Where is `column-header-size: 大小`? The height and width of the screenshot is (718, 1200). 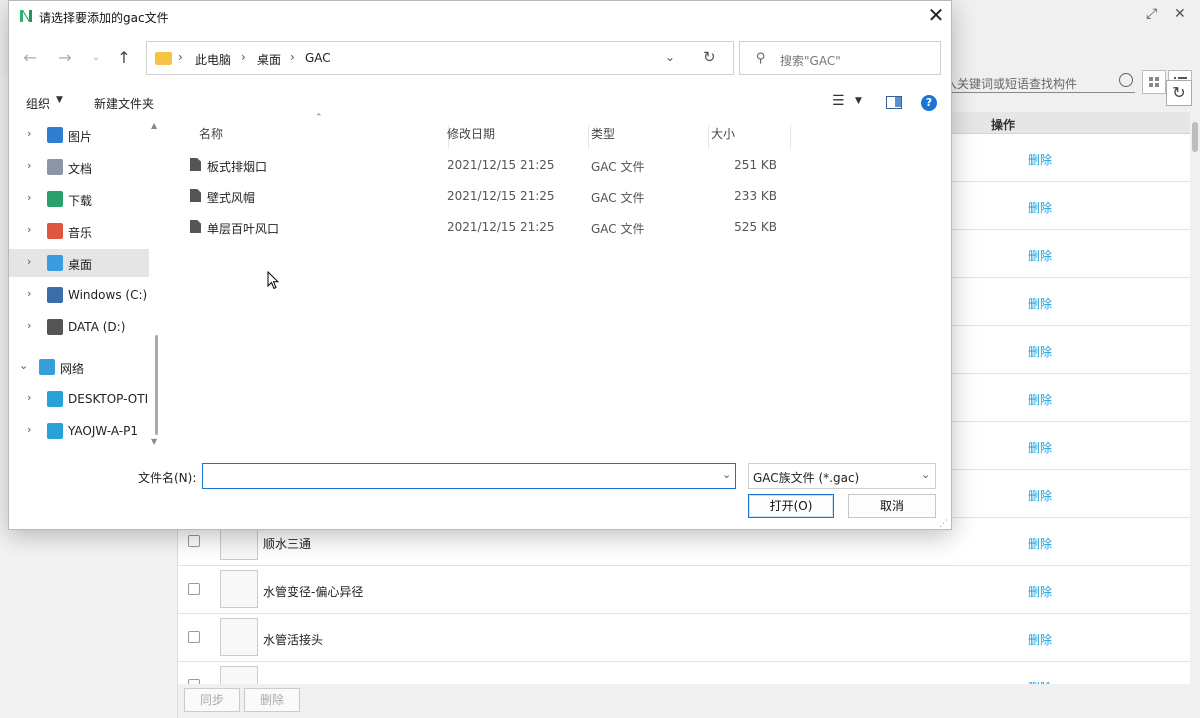 column-header-size: 大小 is located at coordinates (751, 137).